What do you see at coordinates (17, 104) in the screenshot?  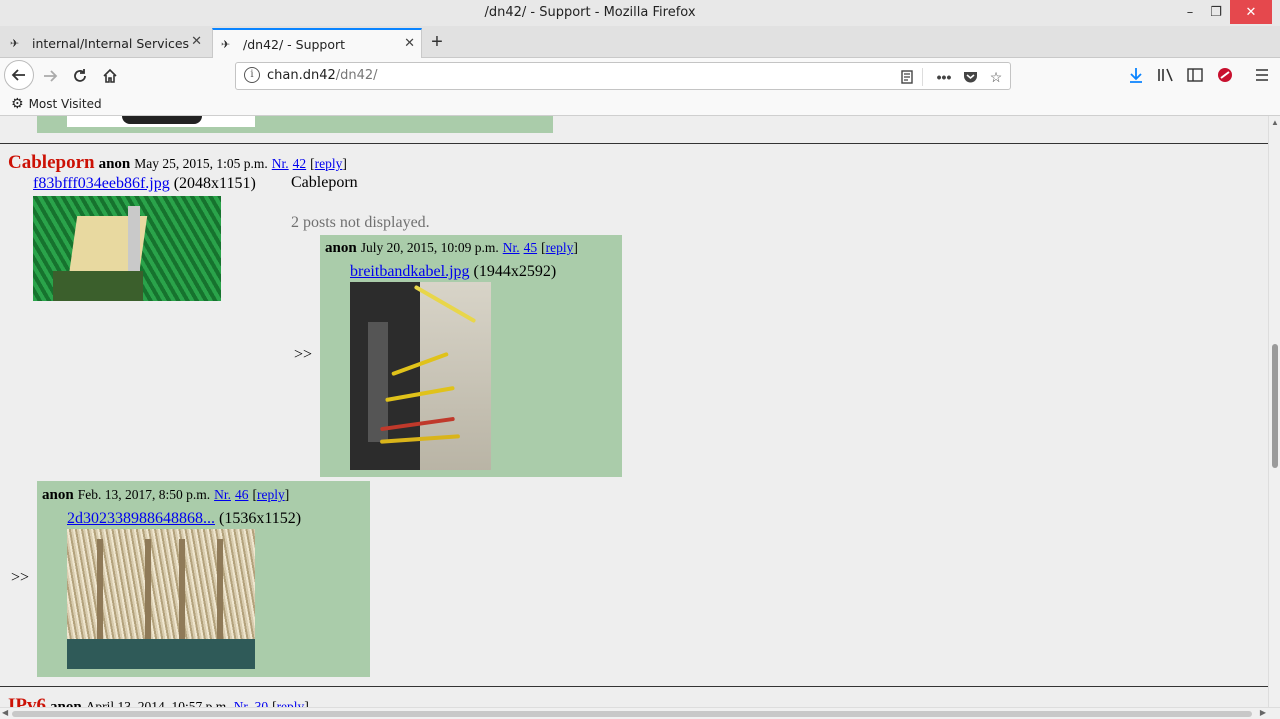 I see `gear-icon: ⚙` at bounding box center [17, 104].